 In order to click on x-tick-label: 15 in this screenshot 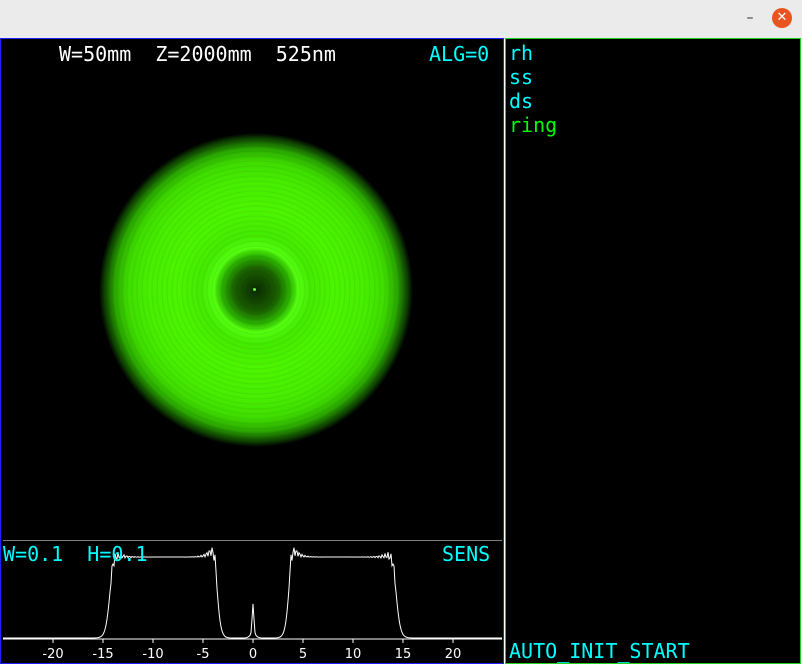, I will do `click(403, 654)`.